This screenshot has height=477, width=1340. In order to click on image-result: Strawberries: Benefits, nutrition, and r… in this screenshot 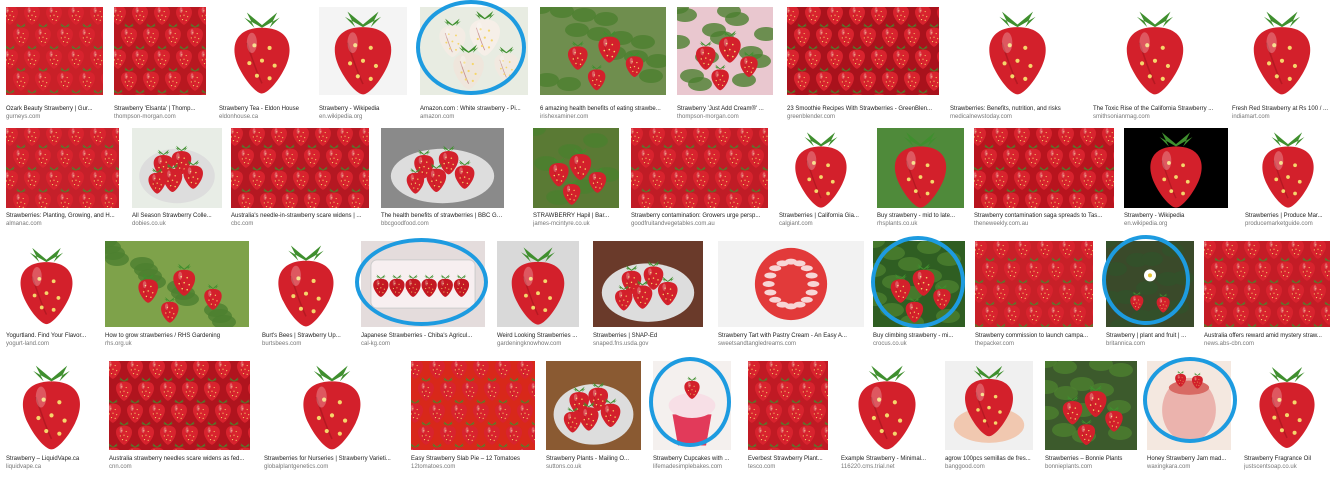, I will do `click(1017, 65)`.